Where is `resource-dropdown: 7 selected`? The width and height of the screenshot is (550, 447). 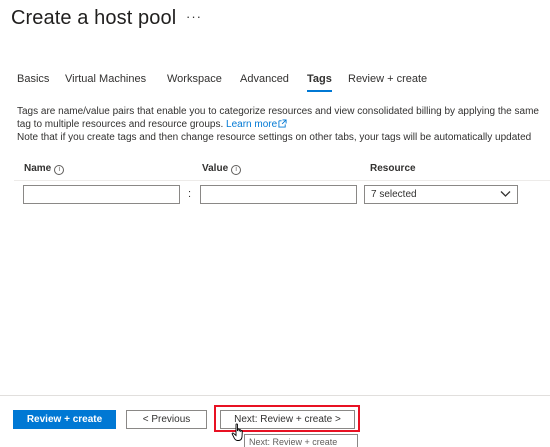
resource-dropdown: 7 selected is located at coordinates (441, 194).